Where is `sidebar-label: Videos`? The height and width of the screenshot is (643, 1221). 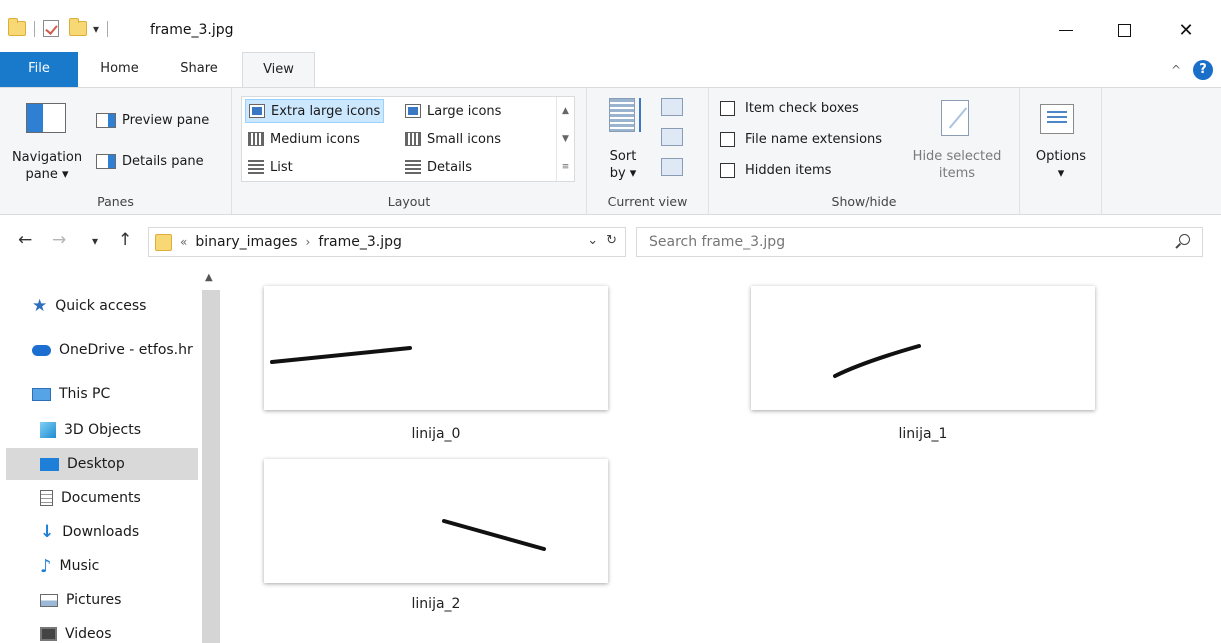 sidebar-label: Videos is located at coordinates (88, 634).